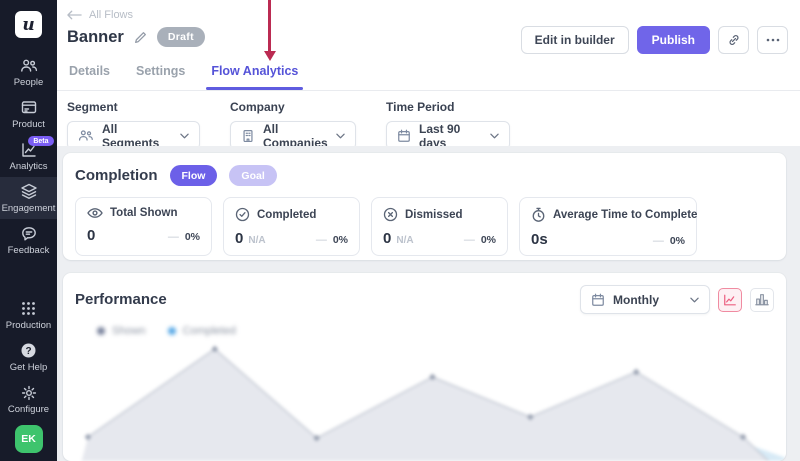 Image resolution: width=800 pixels, height=461 pixels. What do you see at coordinates (636, 299) in the screenshot?
I see `period-select-value: Monthly` at bounding box center [636, 299].